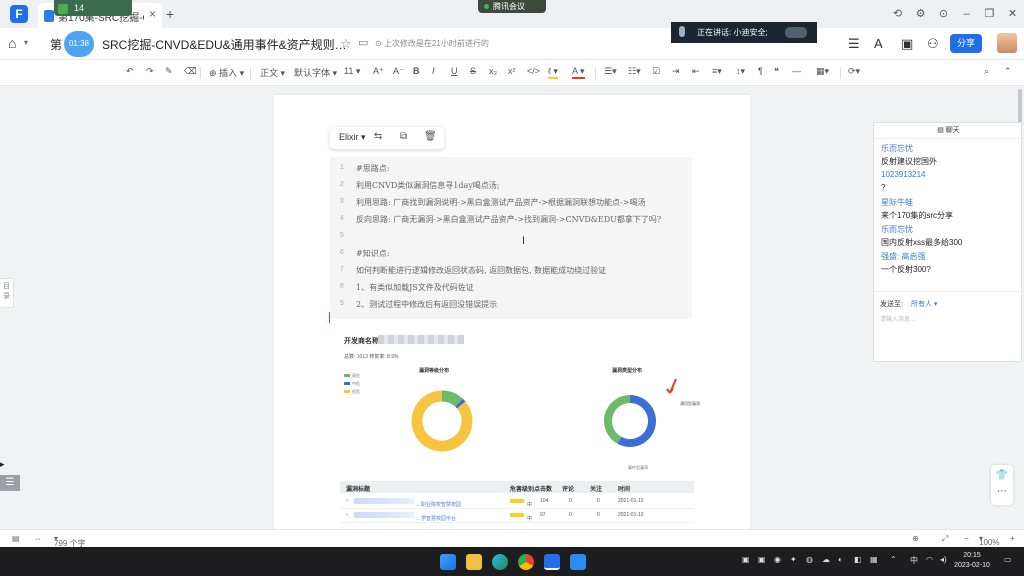  Describe the element at coordinates (858, 559) in the screenshot. I see `tray-app-icon: ◧` at that location.